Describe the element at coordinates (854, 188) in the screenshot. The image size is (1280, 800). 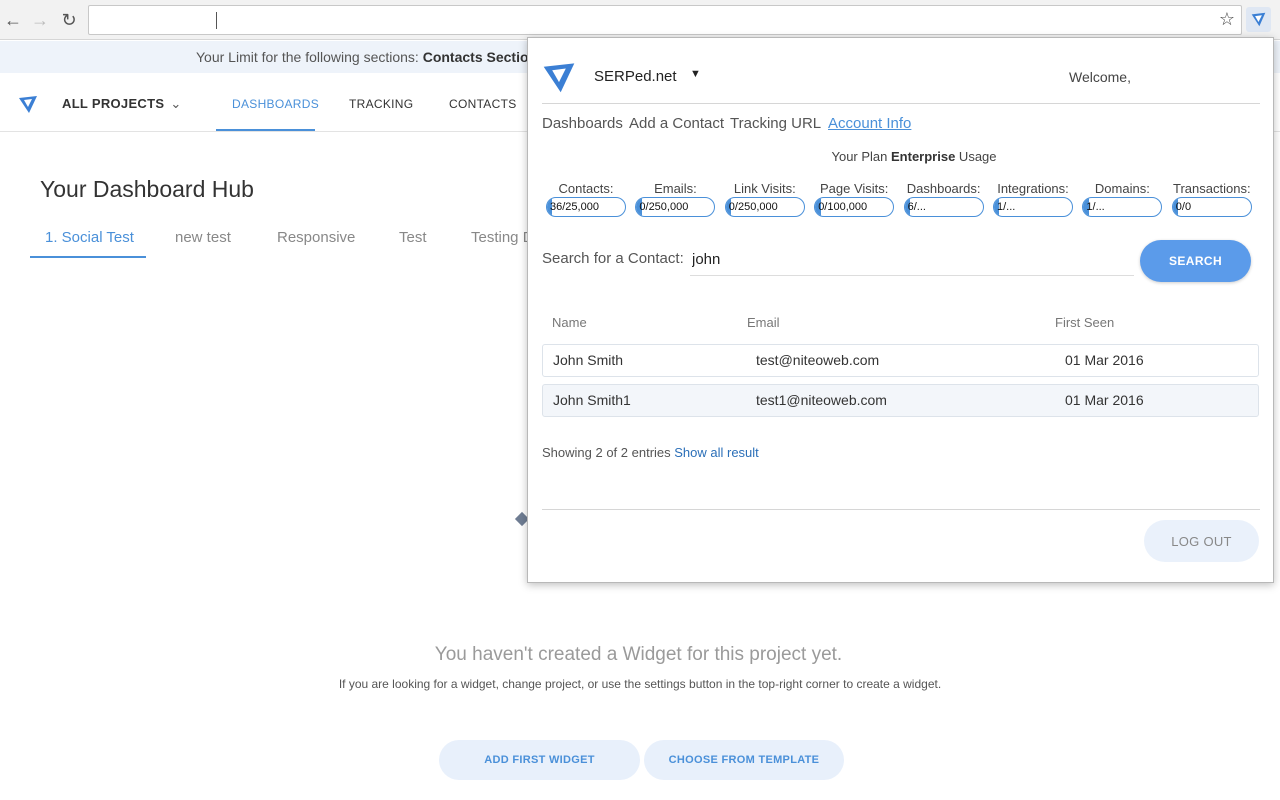
I see `usage-label: Page Visits:` at that location.